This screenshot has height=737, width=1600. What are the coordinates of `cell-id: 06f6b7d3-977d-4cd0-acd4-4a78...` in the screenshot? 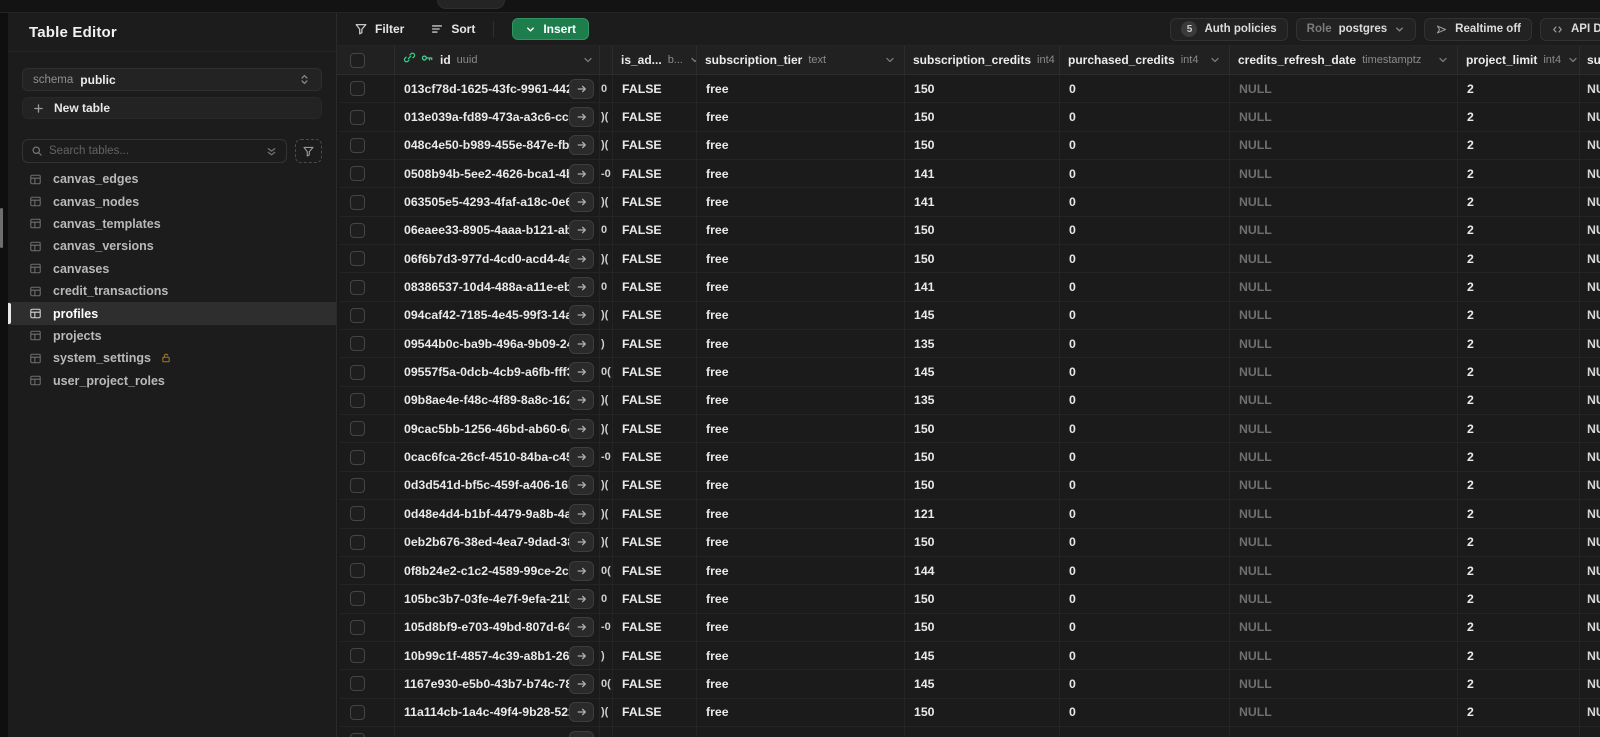 It's located at (497, 259).